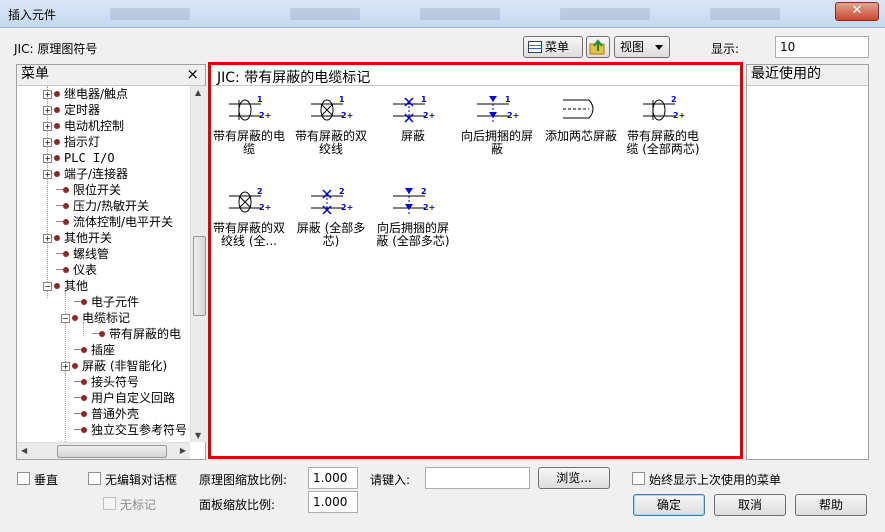  I want to click on add-two-conductor-shield-icon, so click(578, 109).